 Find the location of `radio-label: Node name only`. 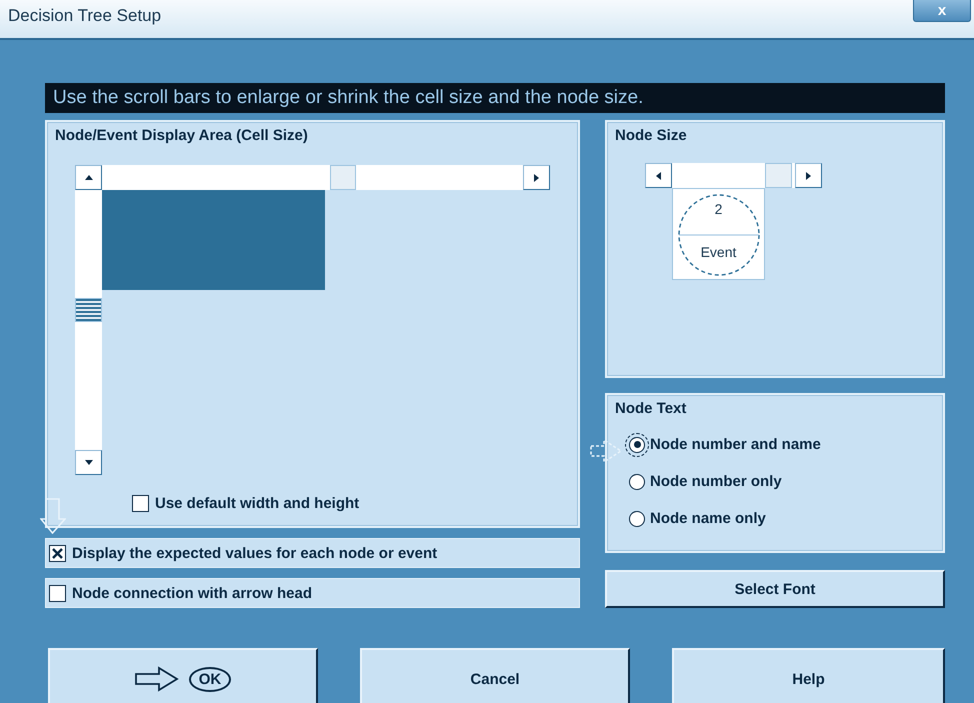

radio-label: Node name only is located at coordinates (708, 518).